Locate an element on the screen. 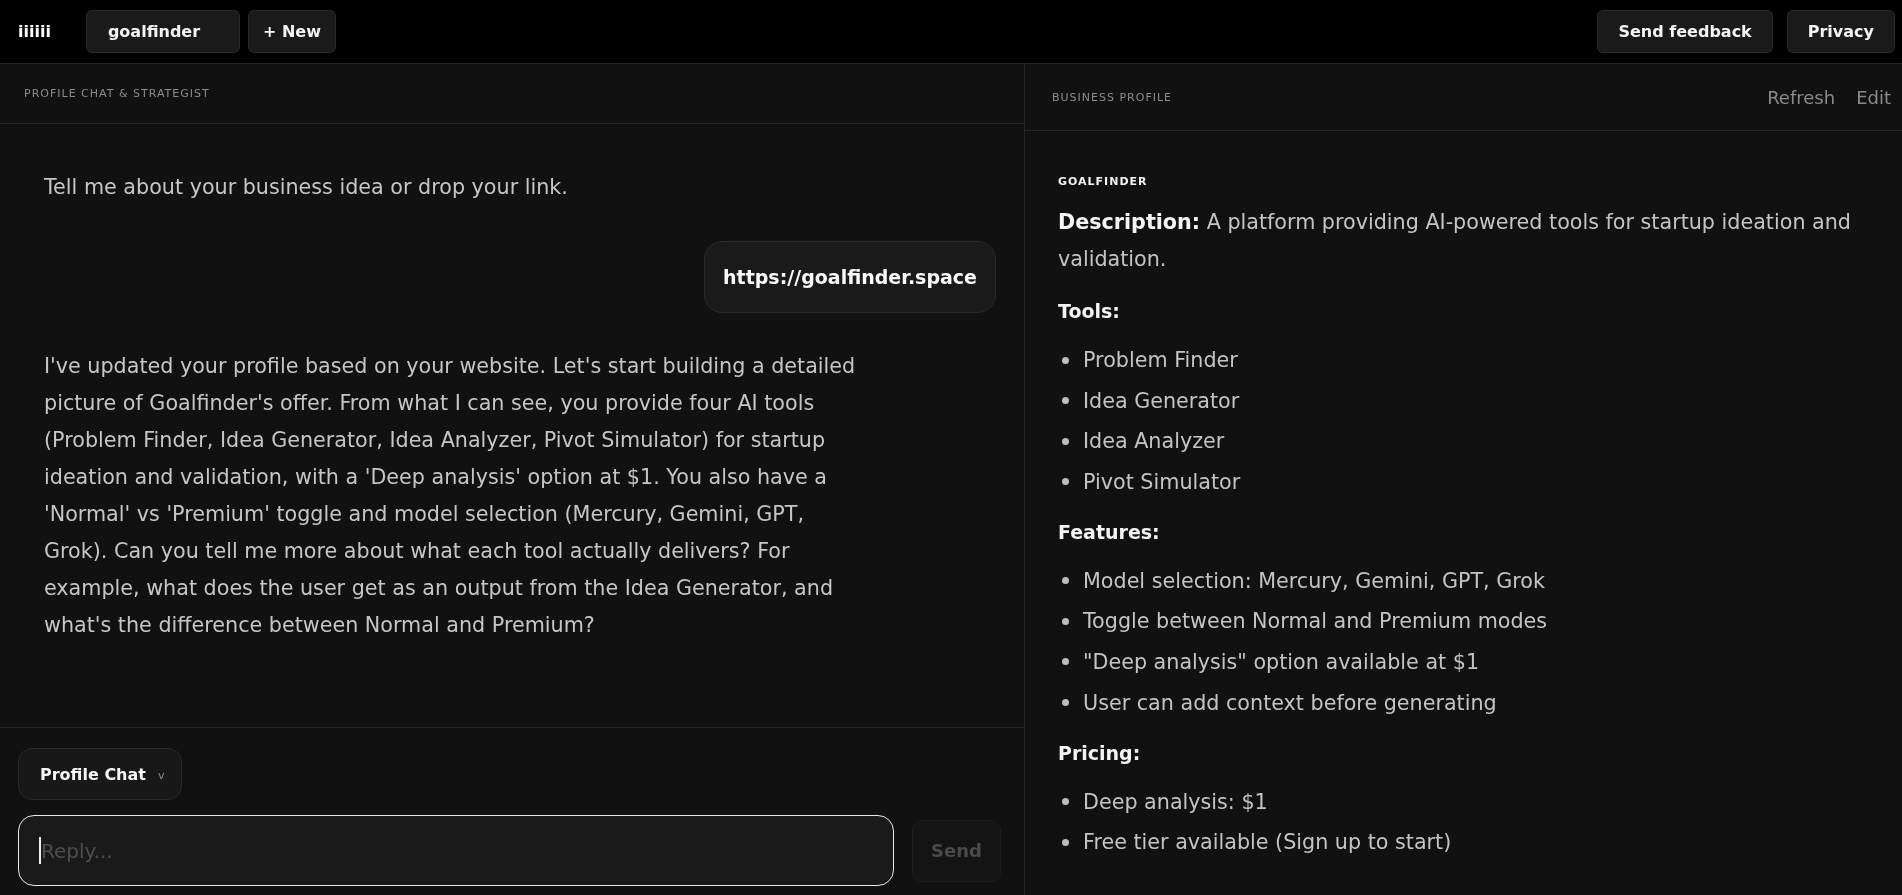  list-item: "Deep analysis" option available at $1 is located at coordinates (1281, 662).